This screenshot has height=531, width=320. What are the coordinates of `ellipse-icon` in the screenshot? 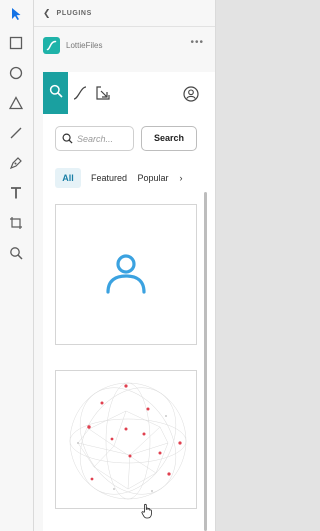 It's located at (16, 75).